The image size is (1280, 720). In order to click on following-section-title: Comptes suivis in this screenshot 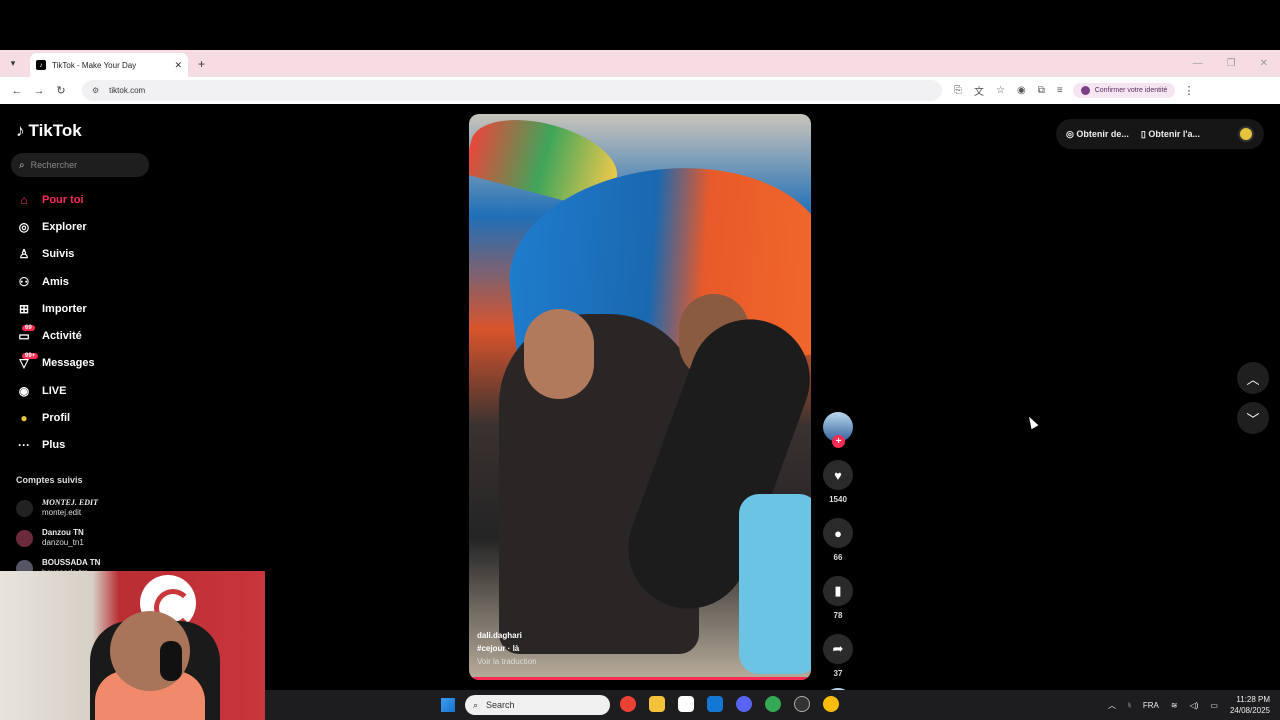, I will do `click(49, 480)`.